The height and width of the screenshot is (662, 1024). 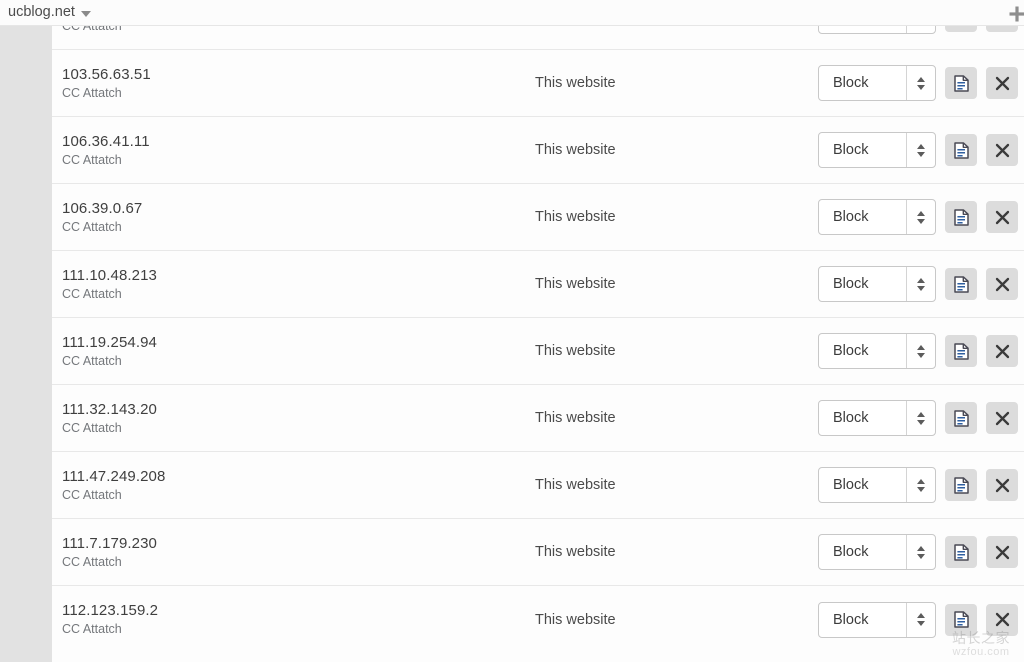 What do you see at coordinates (109, 409) in the screenshot?
I see `row-ip-address: 111.32.143.20` at bounding box center [109, 409].